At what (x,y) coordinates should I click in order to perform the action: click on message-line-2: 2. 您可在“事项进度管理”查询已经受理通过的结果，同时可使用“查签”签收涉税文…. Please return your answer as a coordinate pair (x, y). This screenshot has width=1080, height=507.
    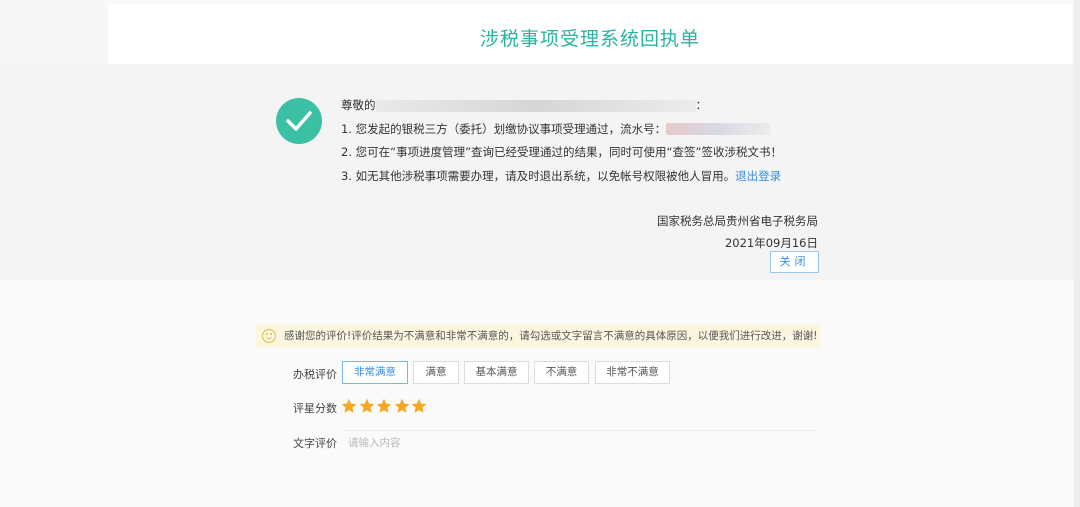
    Looking at the image, I should click on (561, 152).